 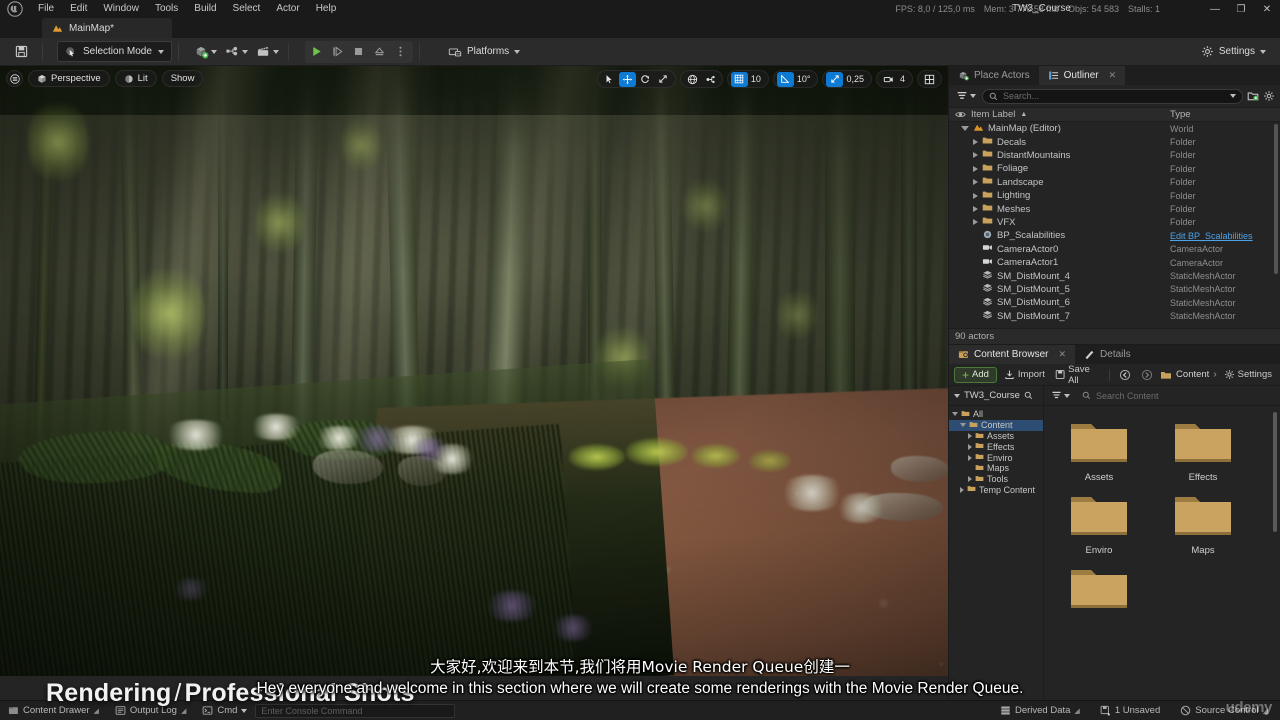 I want to click on grid-snap-toggle, so click(x=739, y=79).